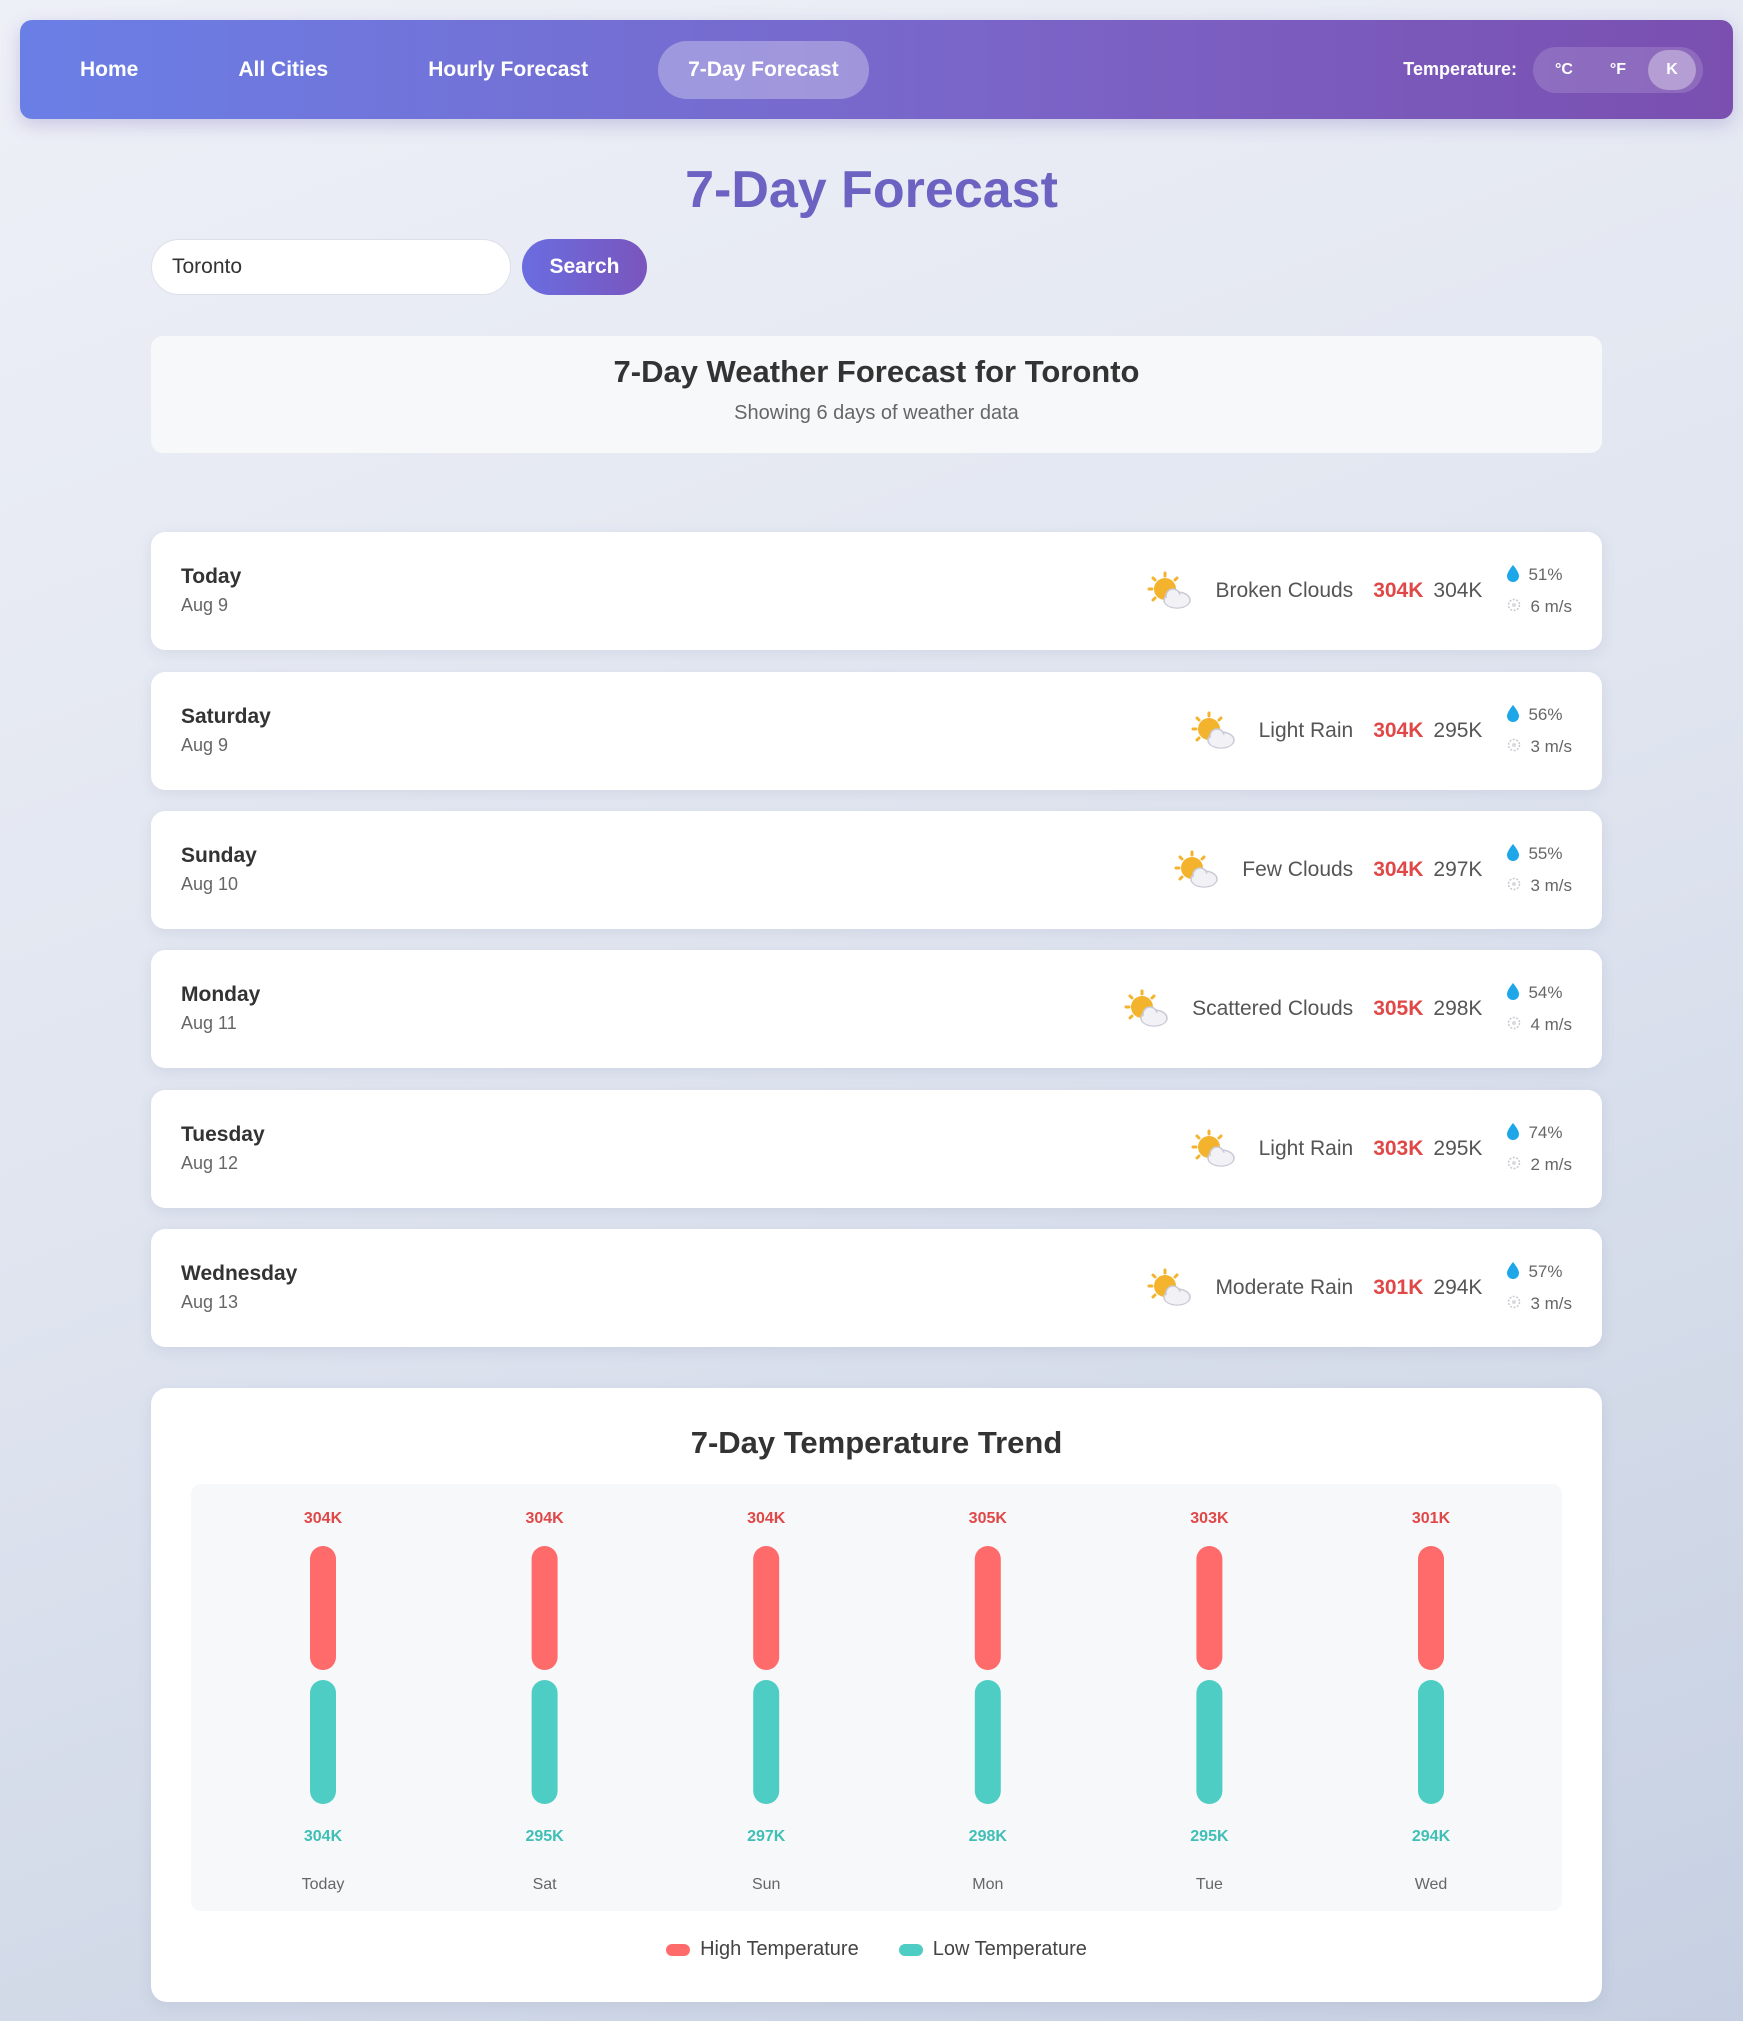  What do you see at coordinates (1458, 1148) in the screenshot?
I see `low-temperature: 295K` at bounding box center [1458, 1148].